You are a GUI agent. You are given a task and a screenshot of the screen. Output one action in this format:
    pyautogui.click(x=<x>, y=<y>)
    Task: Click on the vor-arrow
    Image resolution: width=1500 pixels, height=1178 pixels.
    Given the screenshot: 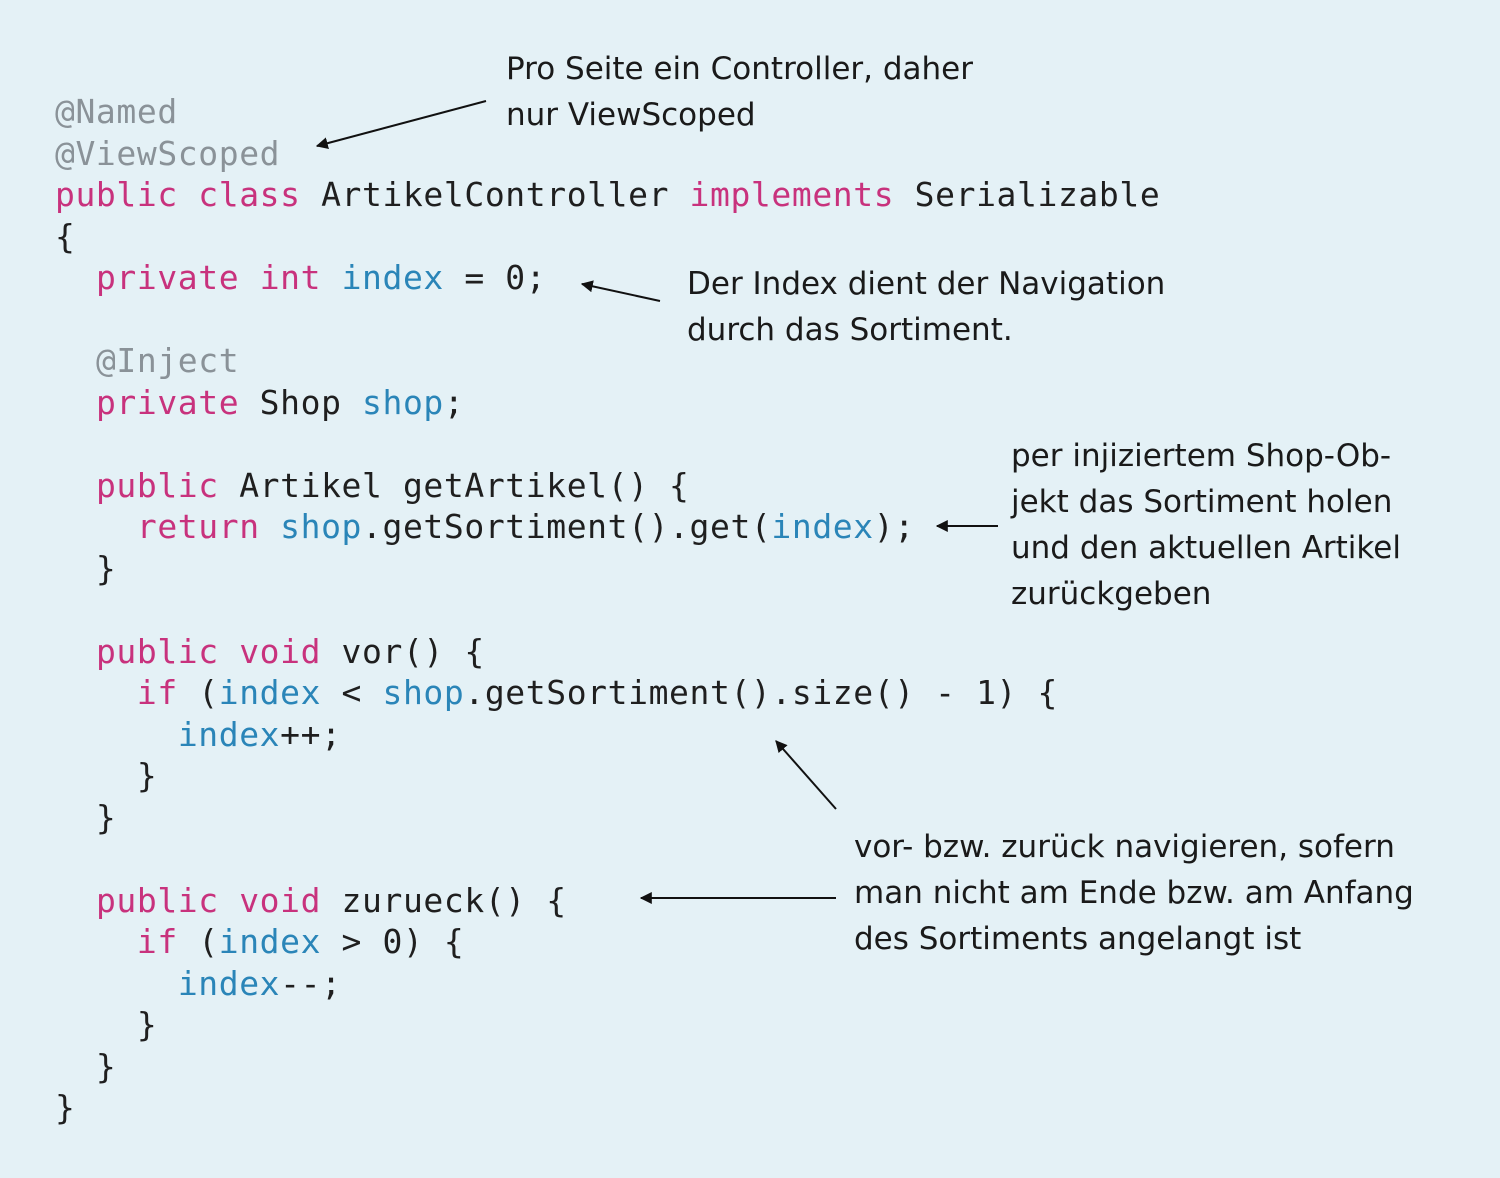 What is the action you would take?
    pyautogui.click(x=806, y=775)
    